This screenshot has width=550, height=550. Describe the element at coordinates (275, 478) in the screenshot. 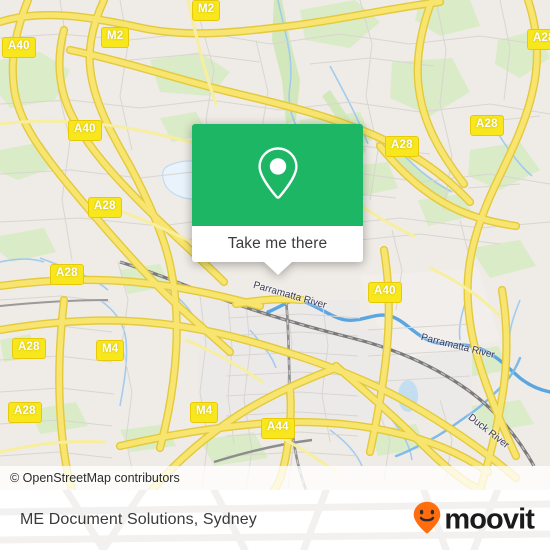

I see `osm-attribution-bar: © OpenStreetMap contributors` at that location.